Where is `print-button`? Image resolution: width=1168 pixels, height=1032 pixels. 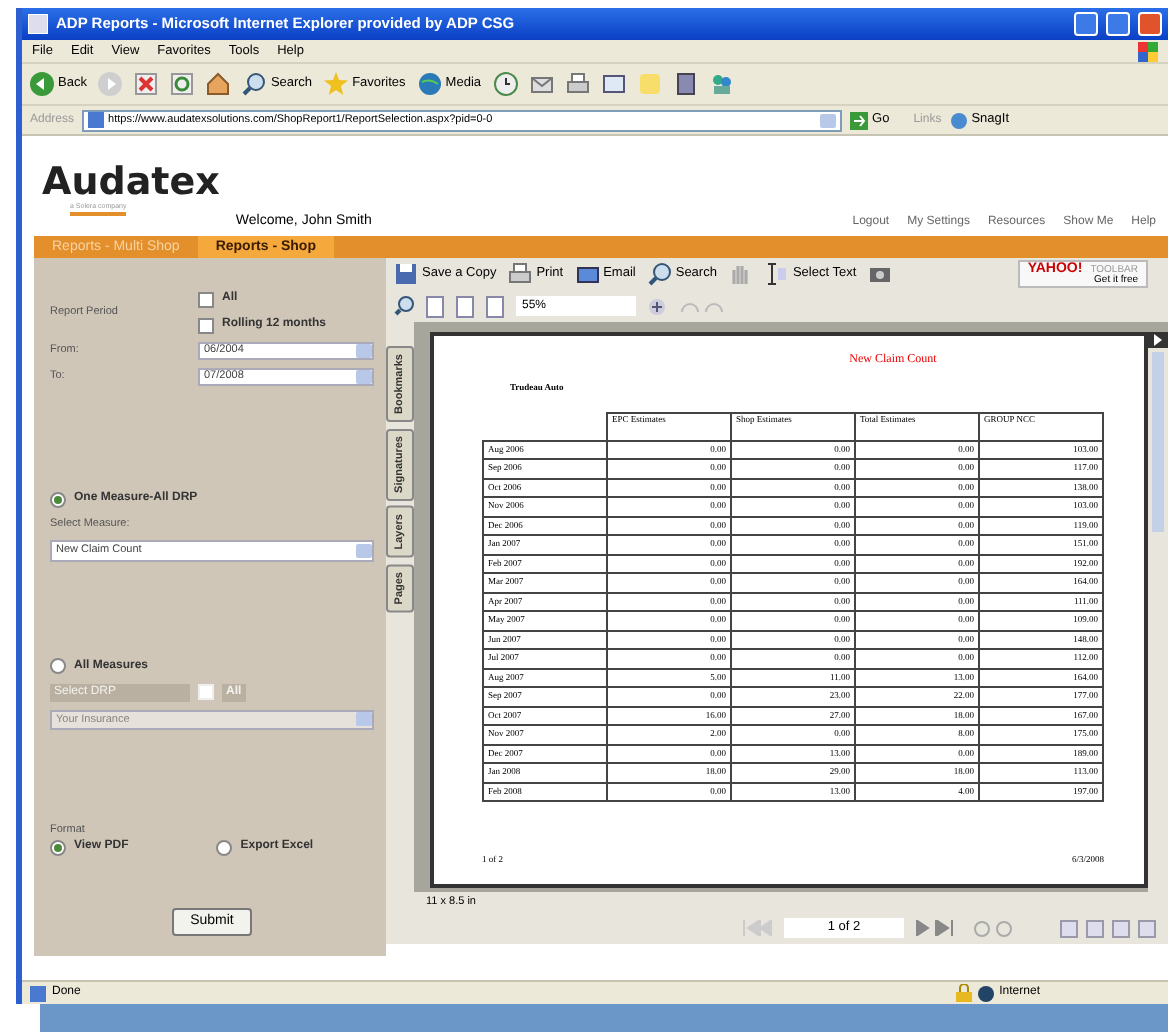 print-button is located at coordinates (577, 84).